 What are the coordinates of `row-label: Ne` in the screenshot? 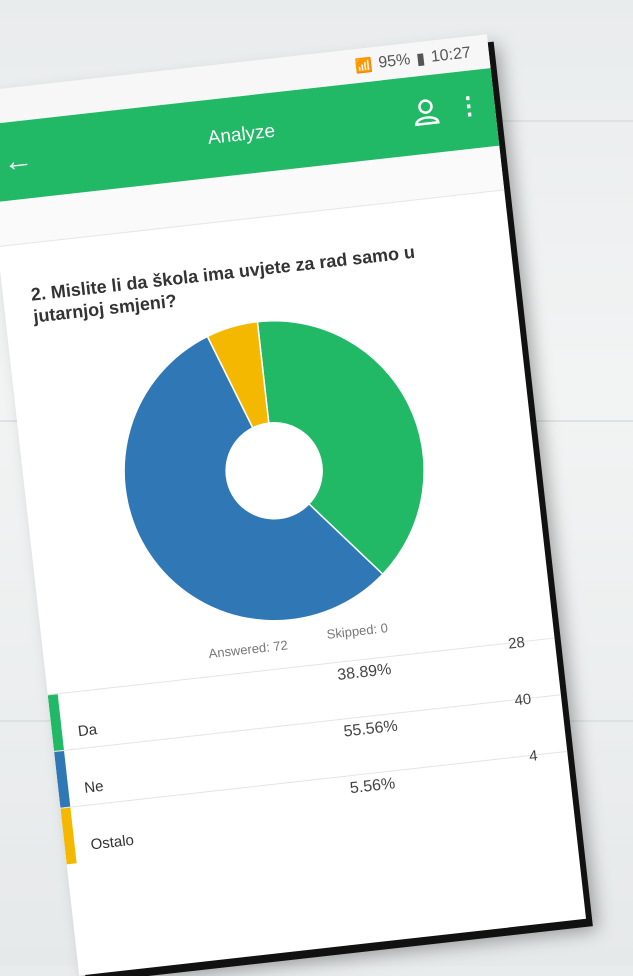 It's located at (94, 787).